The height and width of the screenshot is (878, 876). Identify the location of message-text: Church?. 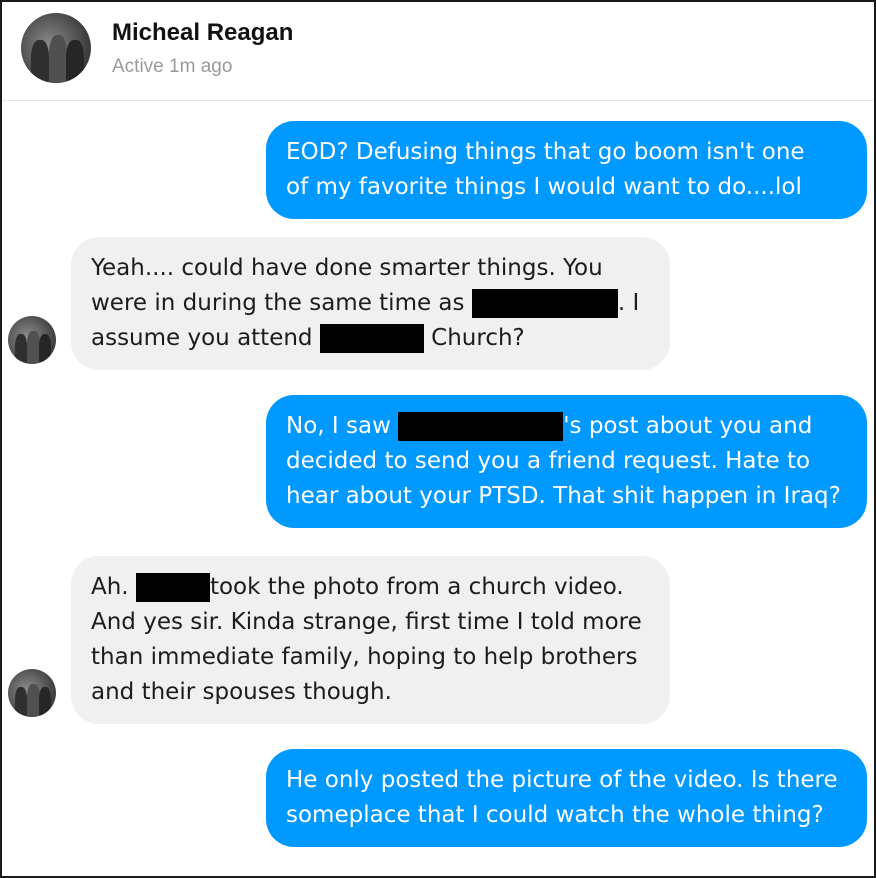
(474, 338).